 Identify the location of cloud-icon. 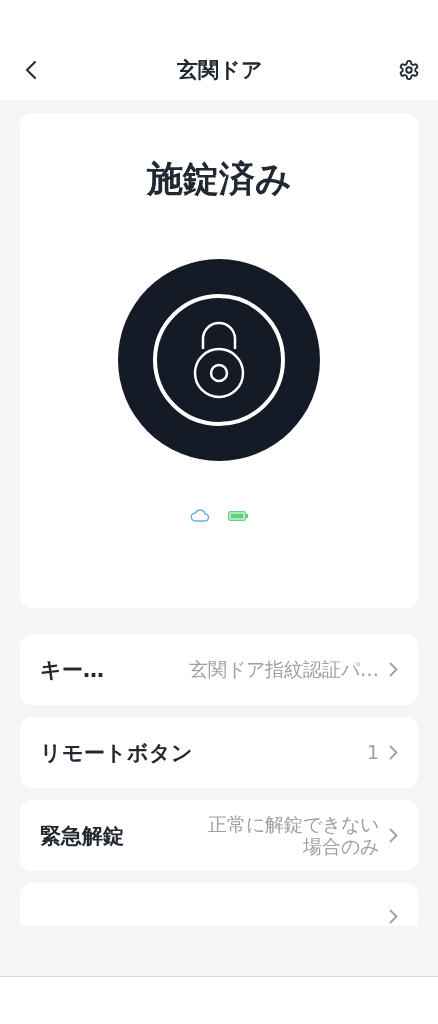
(200, 515).